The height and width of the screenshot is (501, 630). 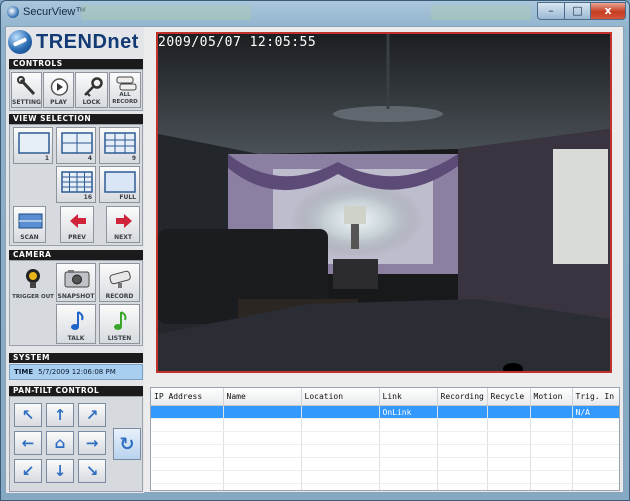 I want to click on pan-down-left-button: ↙, so click(x=28, y=471).